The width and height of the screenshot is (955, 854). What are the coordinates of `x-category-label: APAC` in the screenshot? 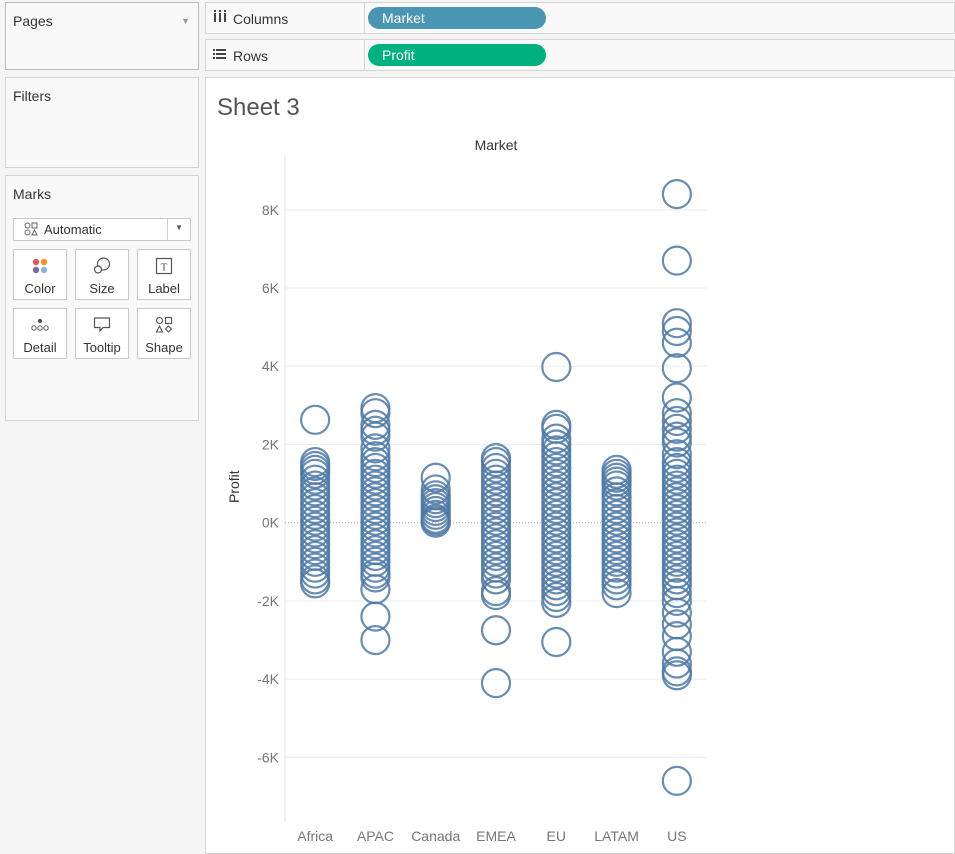 It's located at (375, 836).